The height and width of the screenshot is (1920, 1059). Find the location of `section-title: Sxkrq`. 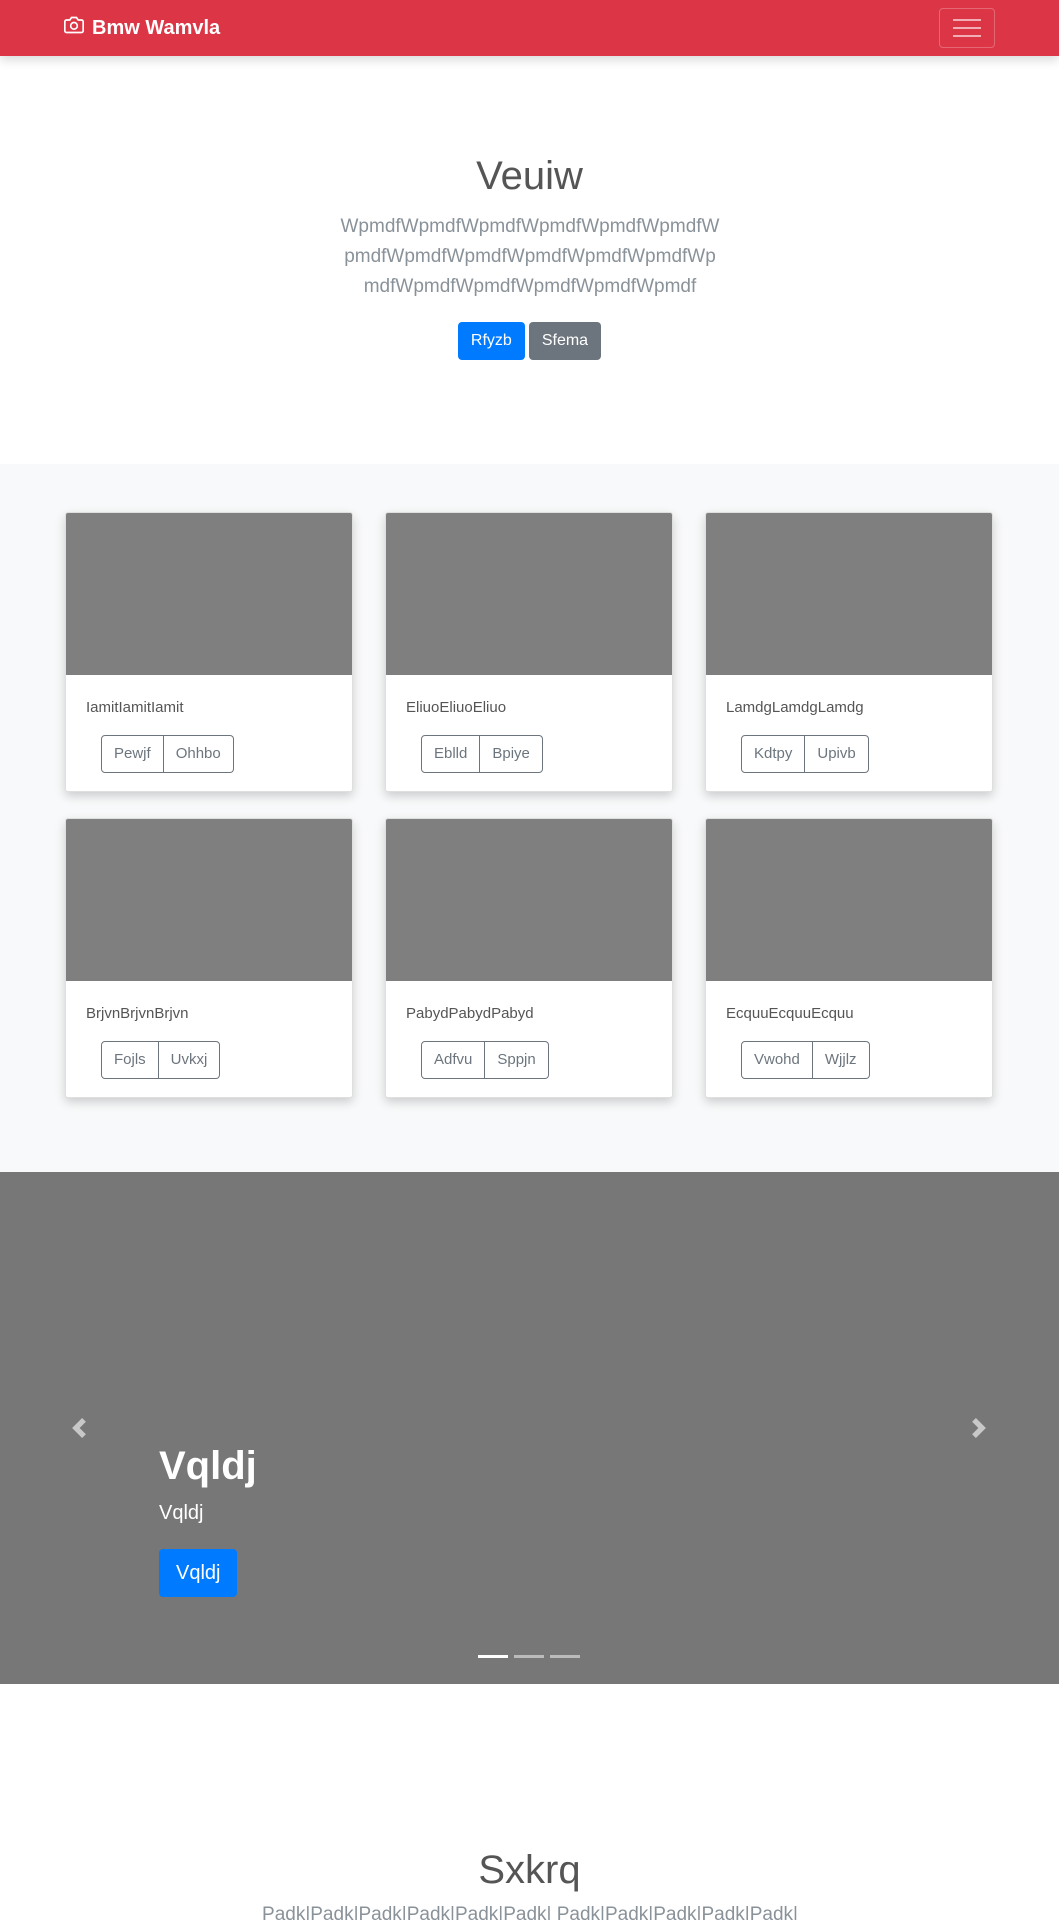

section-title: Sxkrq is located at coordinates (529, 1870).